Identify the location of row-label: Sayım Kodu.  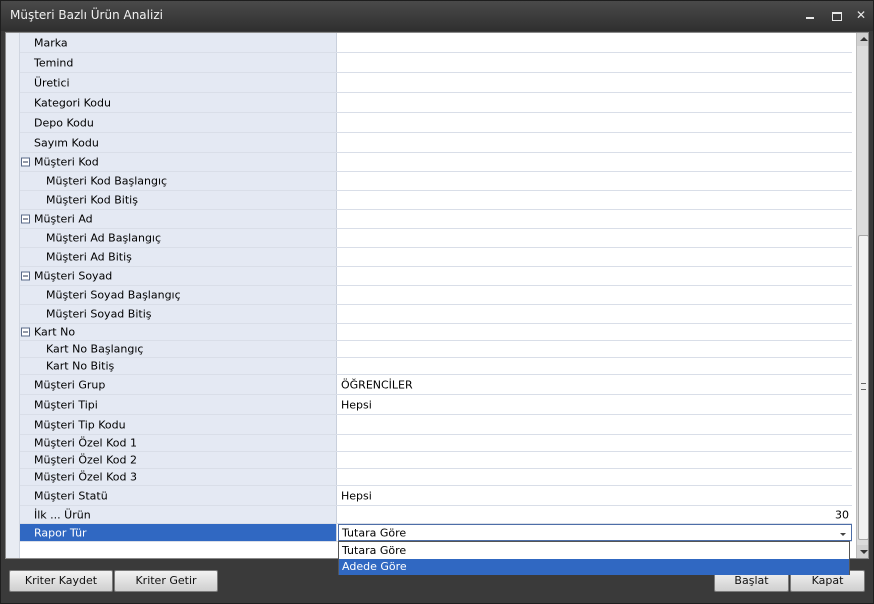
(66, 142).